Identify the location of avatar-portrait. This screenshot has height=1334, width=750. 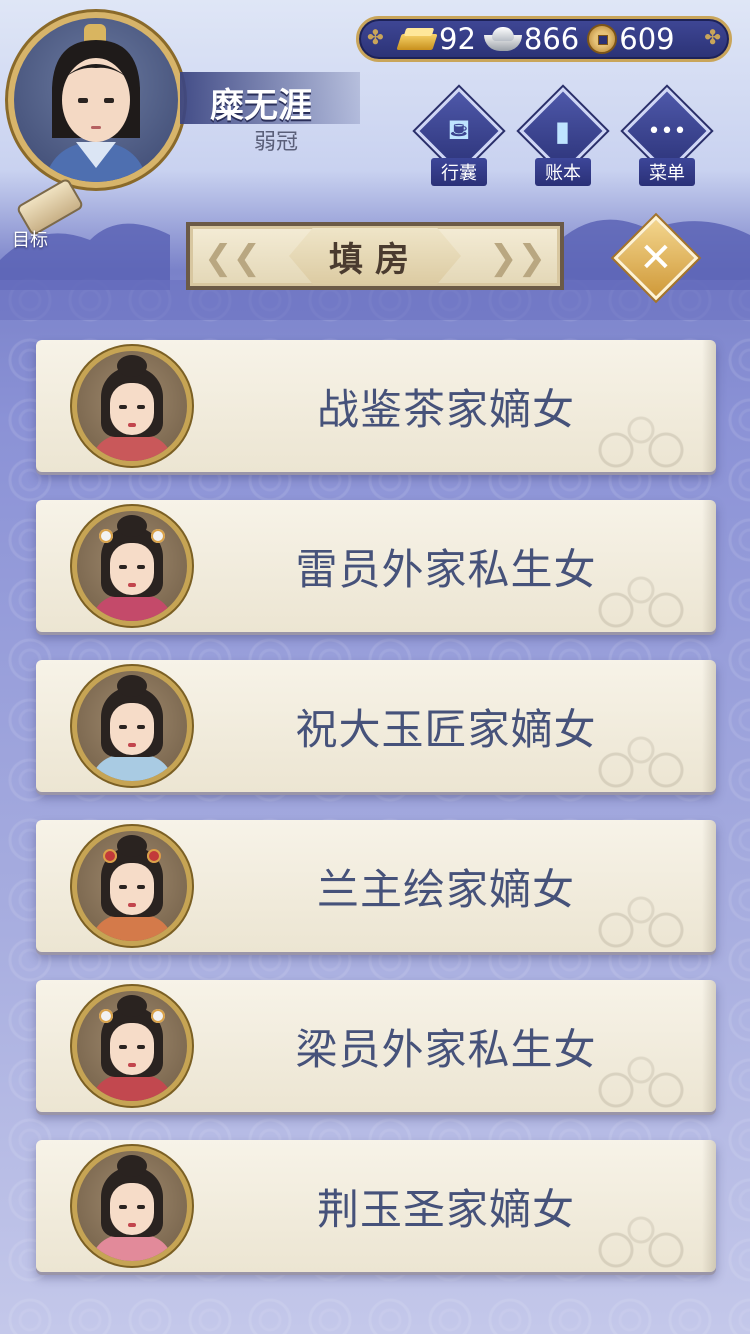
(96, 100).